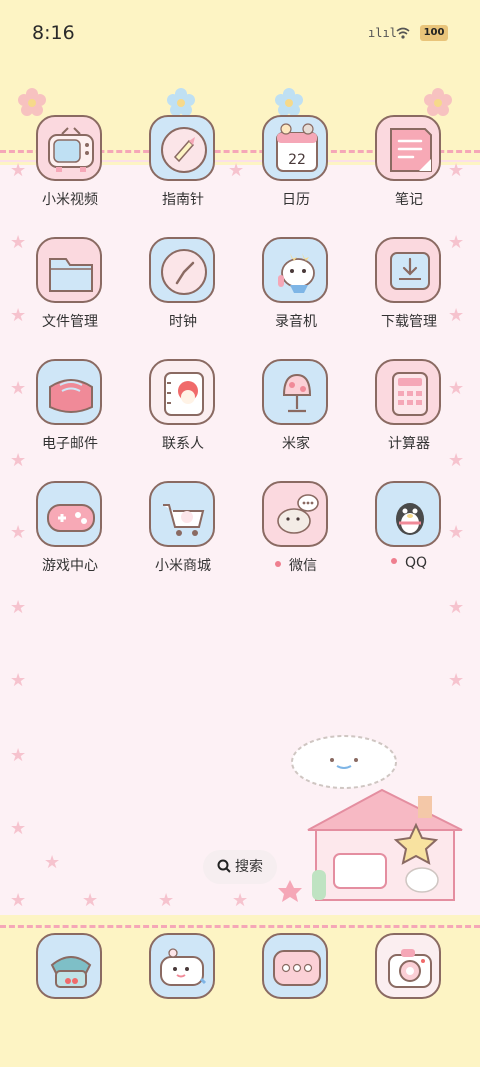 The image size is (480, 1067). I want to click on app-download-manager: 下载管理, so click(409, 292).